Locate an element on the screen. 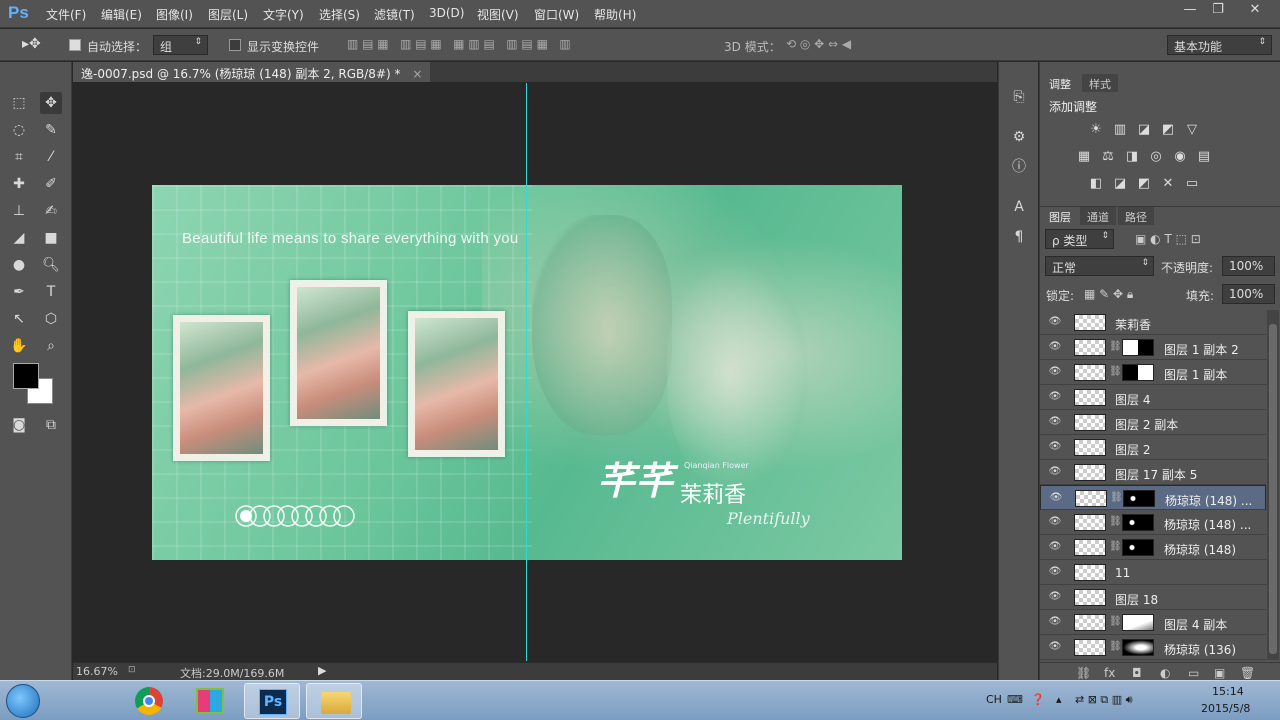  vertical-guide-line is located at coordinates (526, 372).